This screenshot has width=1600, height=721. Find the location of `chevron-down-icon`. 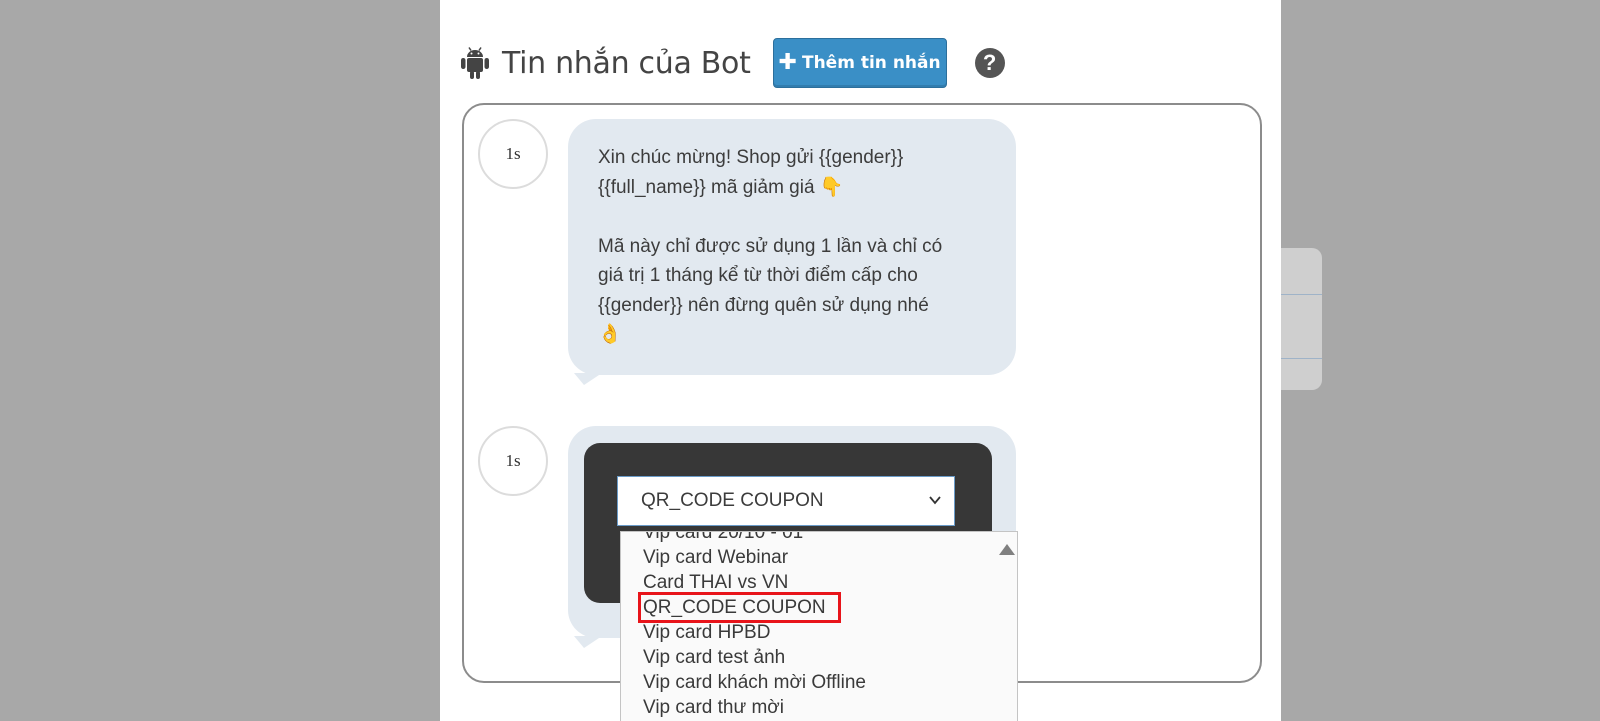

chevron-down-icon is located at coordinates (935, 500).